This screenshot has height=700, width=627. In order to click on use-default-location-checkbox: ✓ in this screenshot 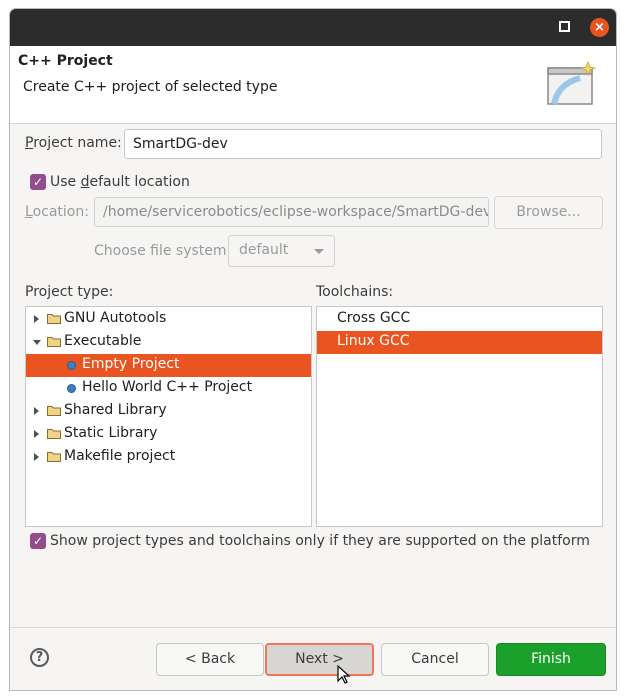, I will do `click(38, 182)`.